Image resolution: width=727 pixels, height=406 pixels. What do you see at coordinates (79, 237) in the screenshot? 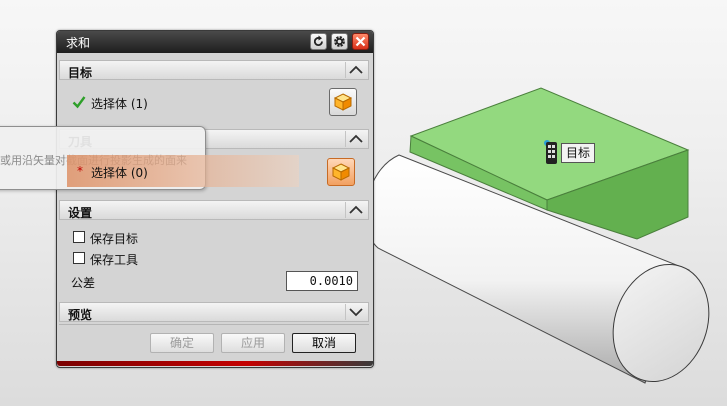
I see `keep-target-checkbox` at bounding box center [79, 237].